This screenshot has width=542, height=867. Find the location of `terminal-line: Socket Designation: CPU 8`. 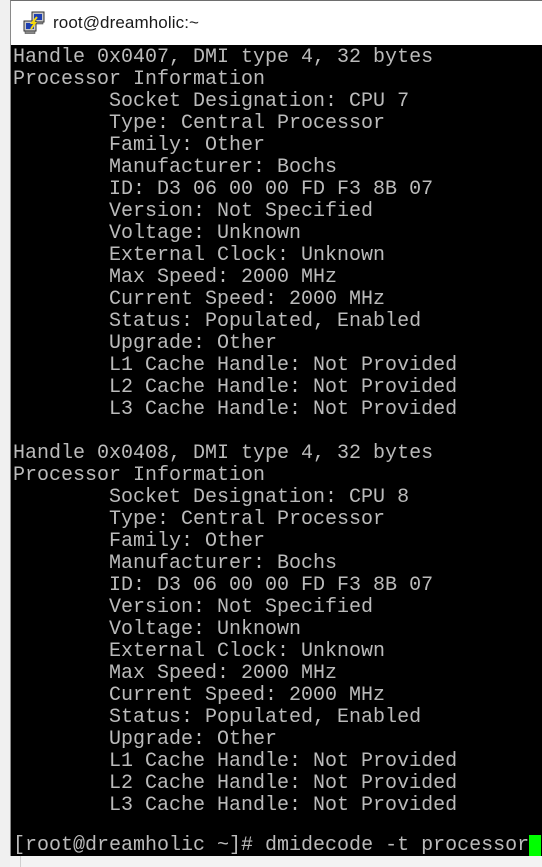

terminal-line: Socket Designation: CPU 8 is located at coordinates (211, 497).